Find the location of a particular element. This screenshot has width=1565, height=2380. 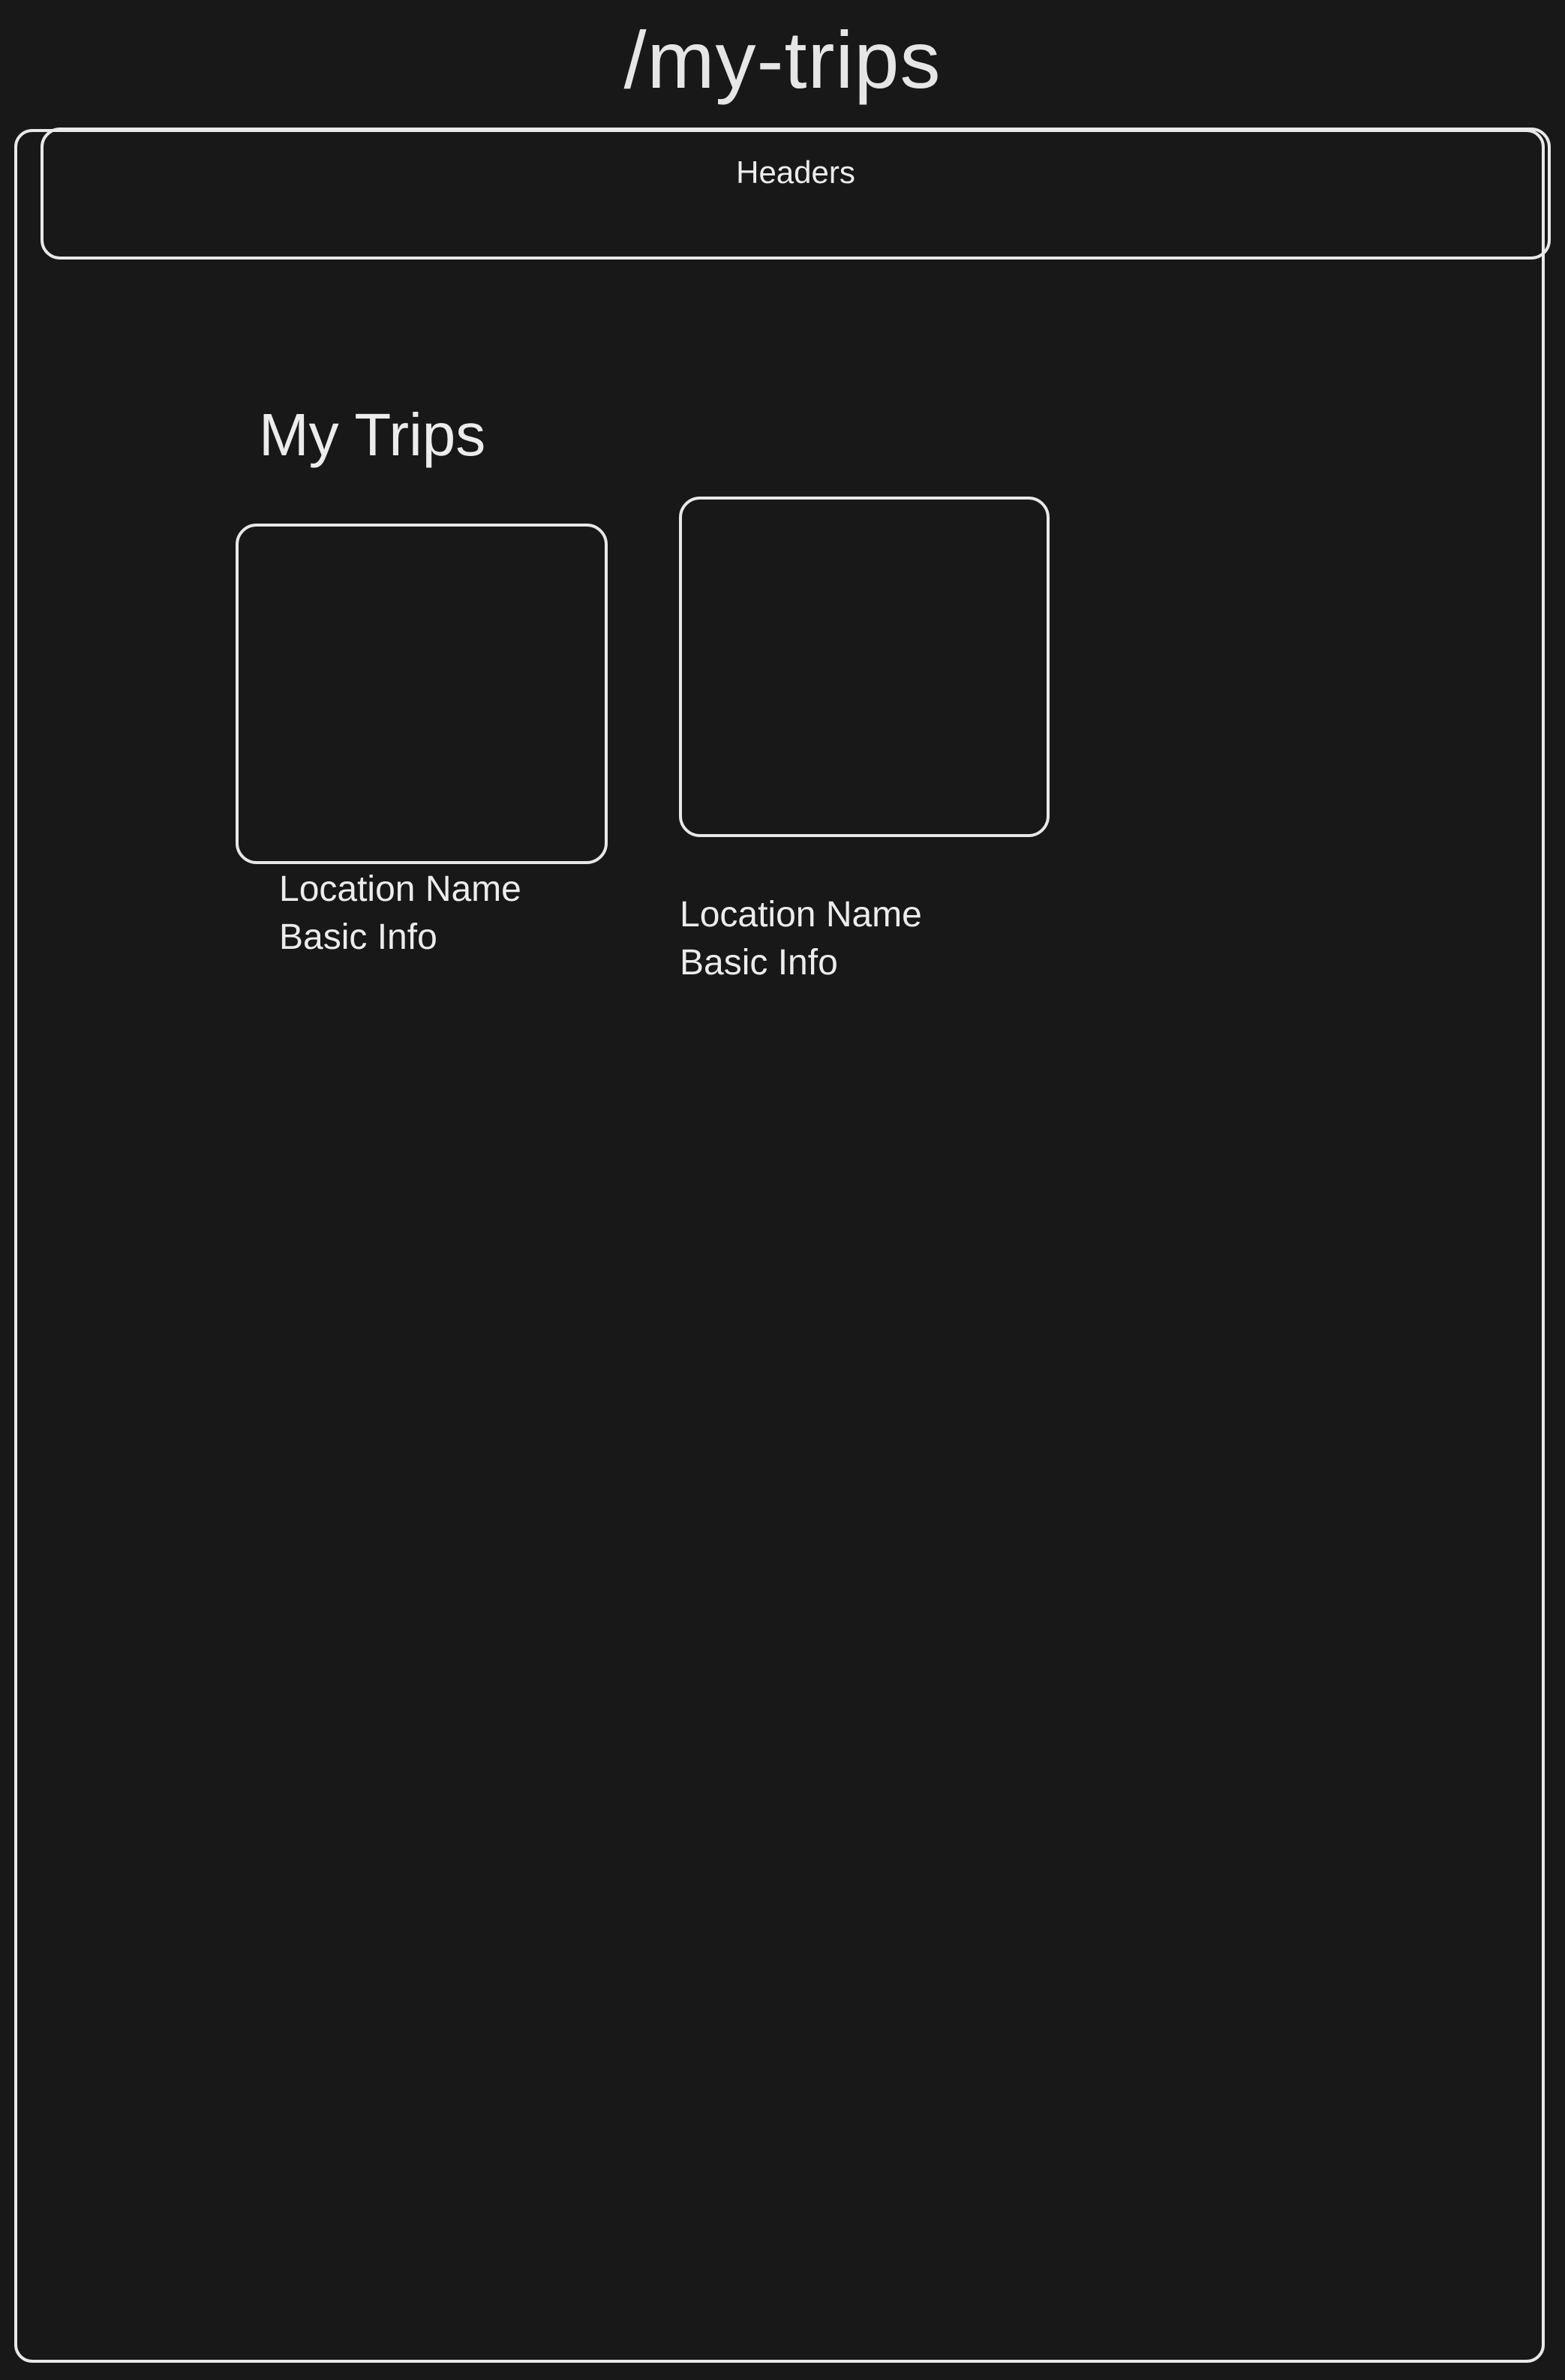

header-label: Headers is located at coordinates (795, 172).